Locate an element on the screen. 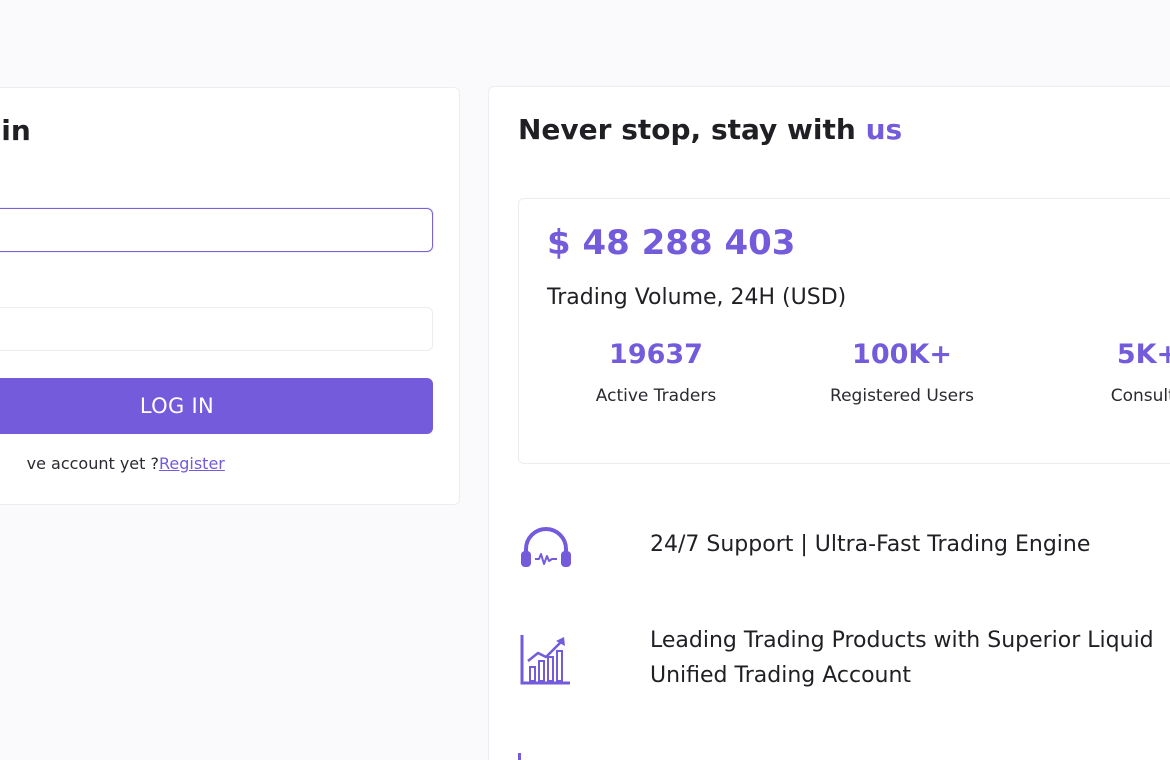 The image size is (1170, 760). stat-label: Active Traders is located at coordinates (656, 396).